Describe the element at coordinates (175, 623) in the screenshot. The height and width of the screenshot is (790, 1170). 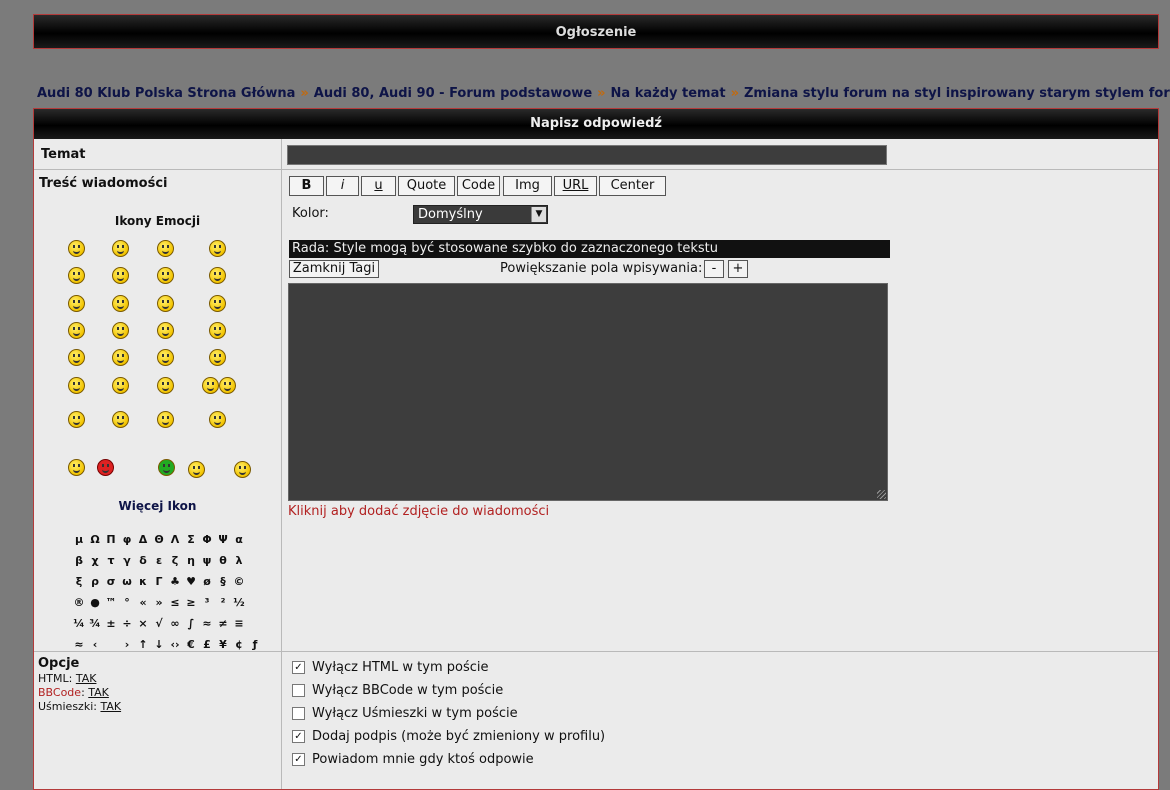
I see `symbol: ∞` at that location.